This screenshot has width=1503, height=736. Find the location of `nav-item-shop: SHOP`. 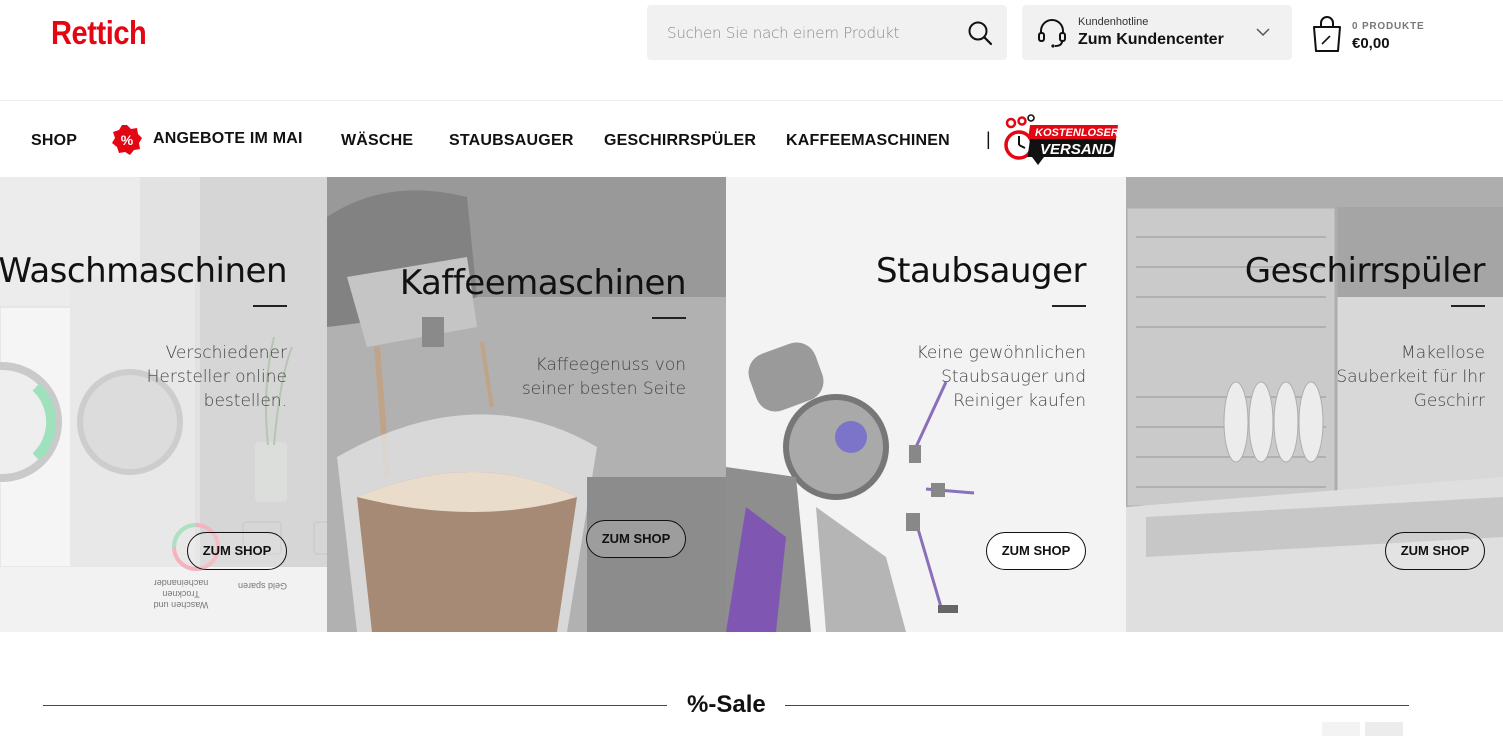

nav-item-shop: SHOP is located at coordinates (54, 141).